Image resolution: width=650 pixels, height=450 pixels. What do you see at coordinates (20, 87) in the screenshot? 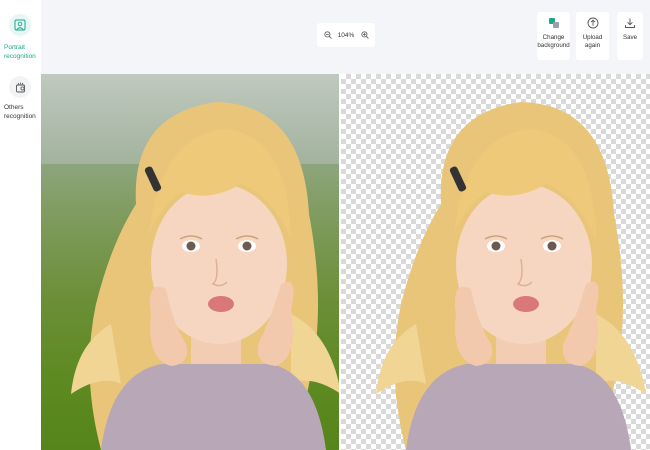
I see `objects-icon` at bounding box center [20, 87].